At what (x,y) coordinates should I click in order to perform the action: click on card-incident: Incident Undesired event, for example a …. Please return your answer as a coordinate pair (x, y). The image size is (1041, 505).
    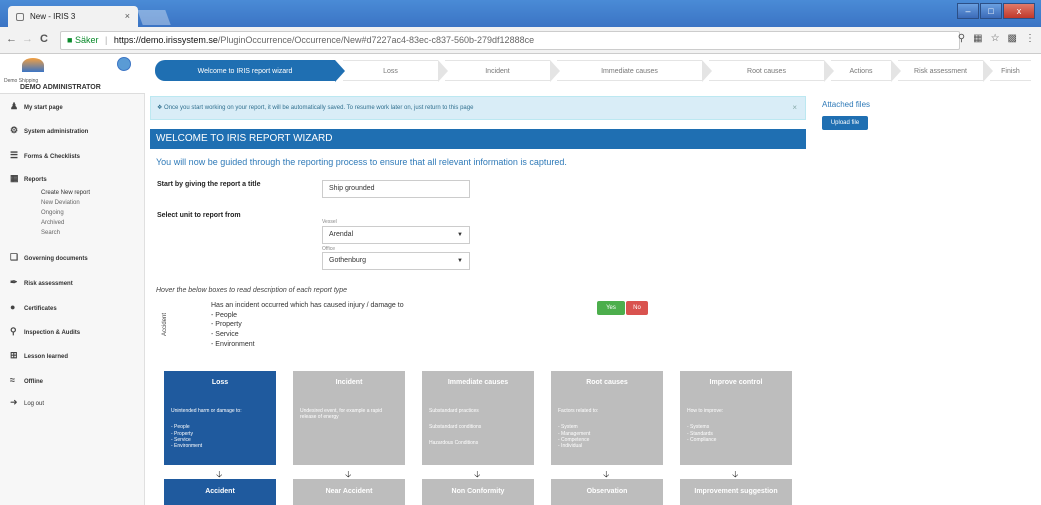
    Looking at the image, I should click on (349, 418).